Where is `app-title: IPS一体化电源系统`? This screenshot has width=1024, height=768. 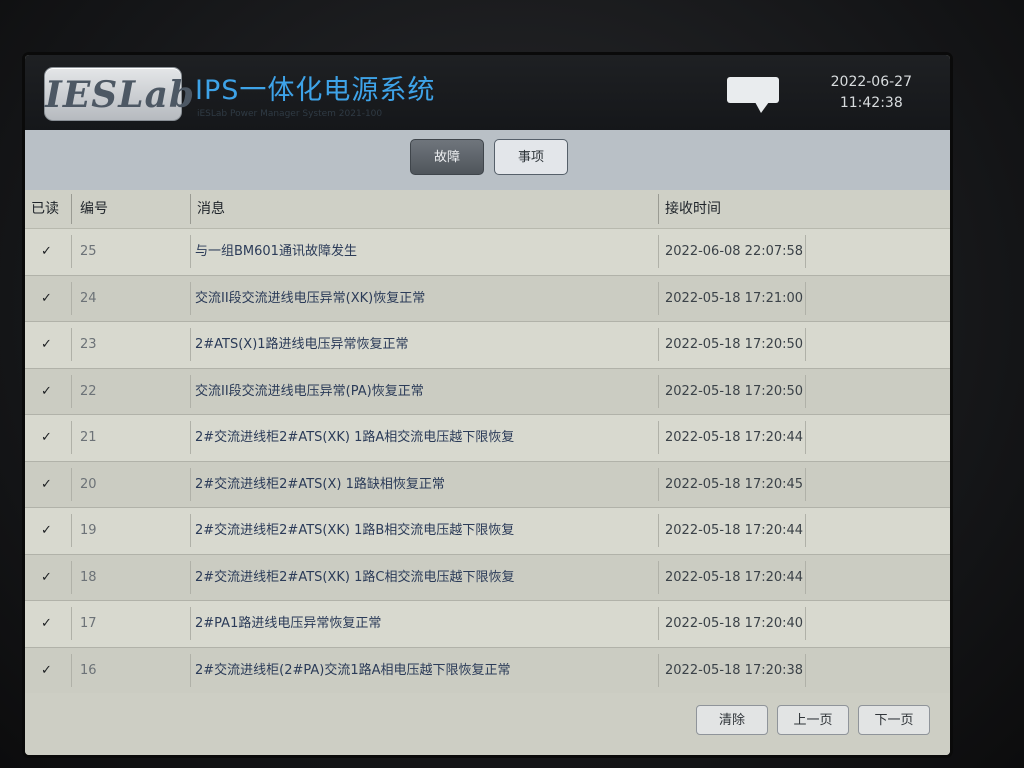
app-title: IPS一体化电源系统 is located at coordinates (315, 90).